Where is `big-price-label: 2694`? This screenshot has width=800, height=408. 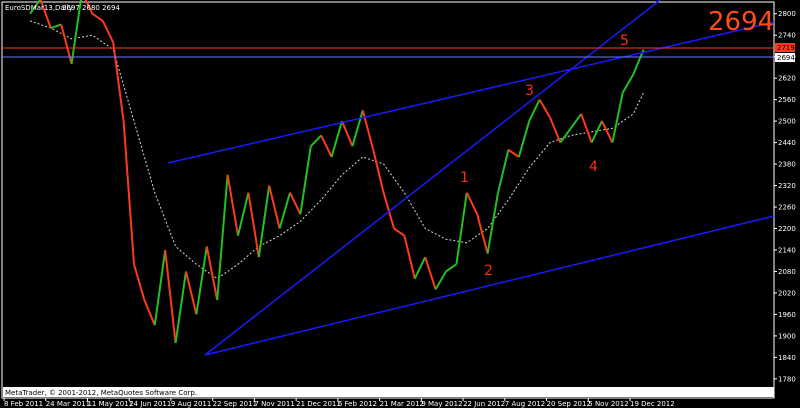
big-price-label: 2694 is located at coordinates (741, 22).